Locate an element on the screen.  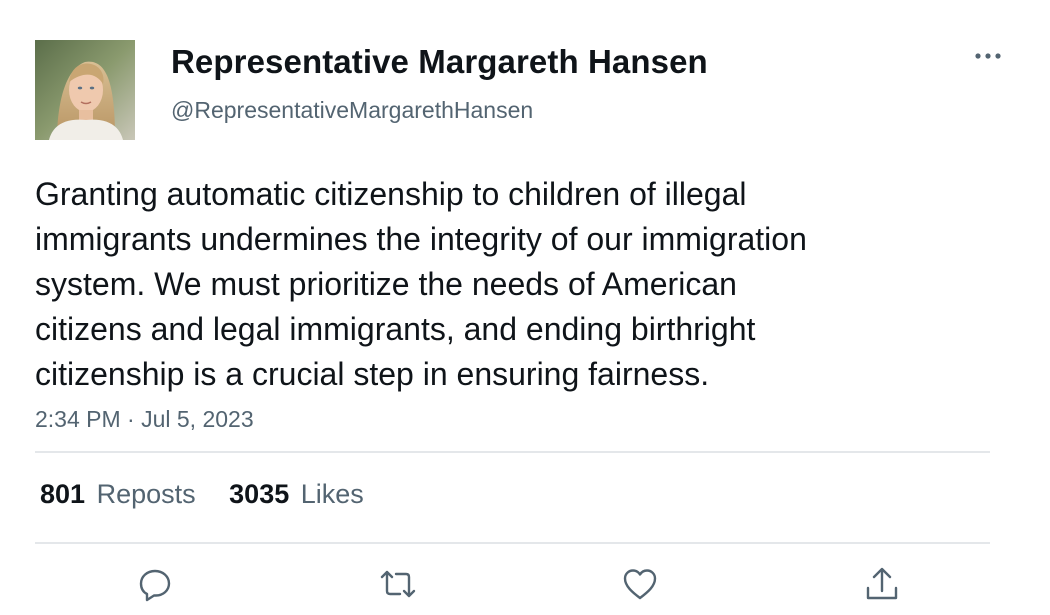
heart-icon is located at coordinates (640, 584).